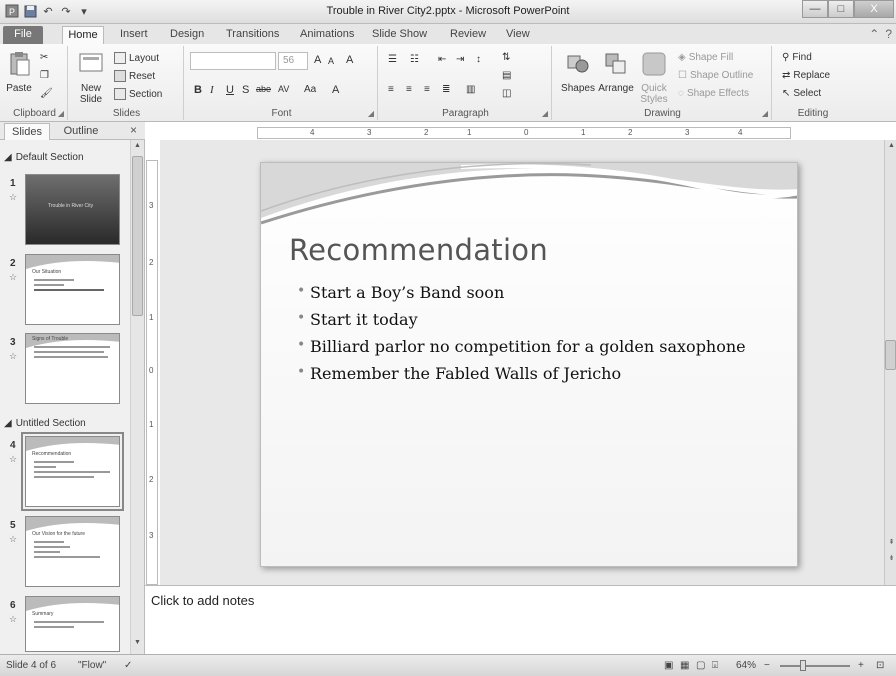  I want to click on tab-animations: Animations, so click(327, 35).